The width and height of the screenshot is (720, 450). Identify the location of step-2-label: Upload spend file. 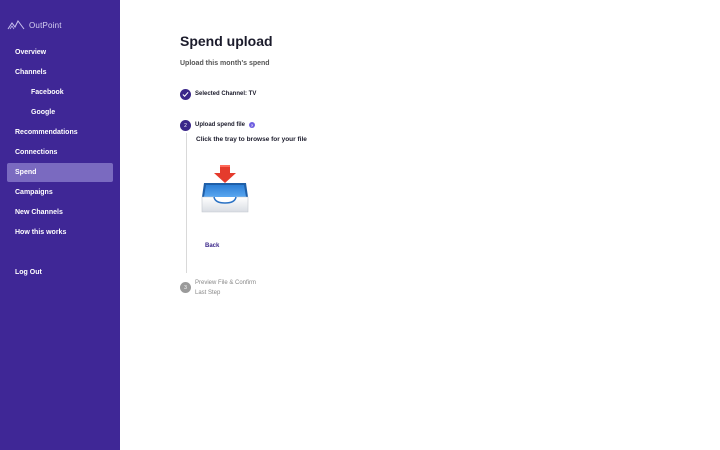
(220, 125).